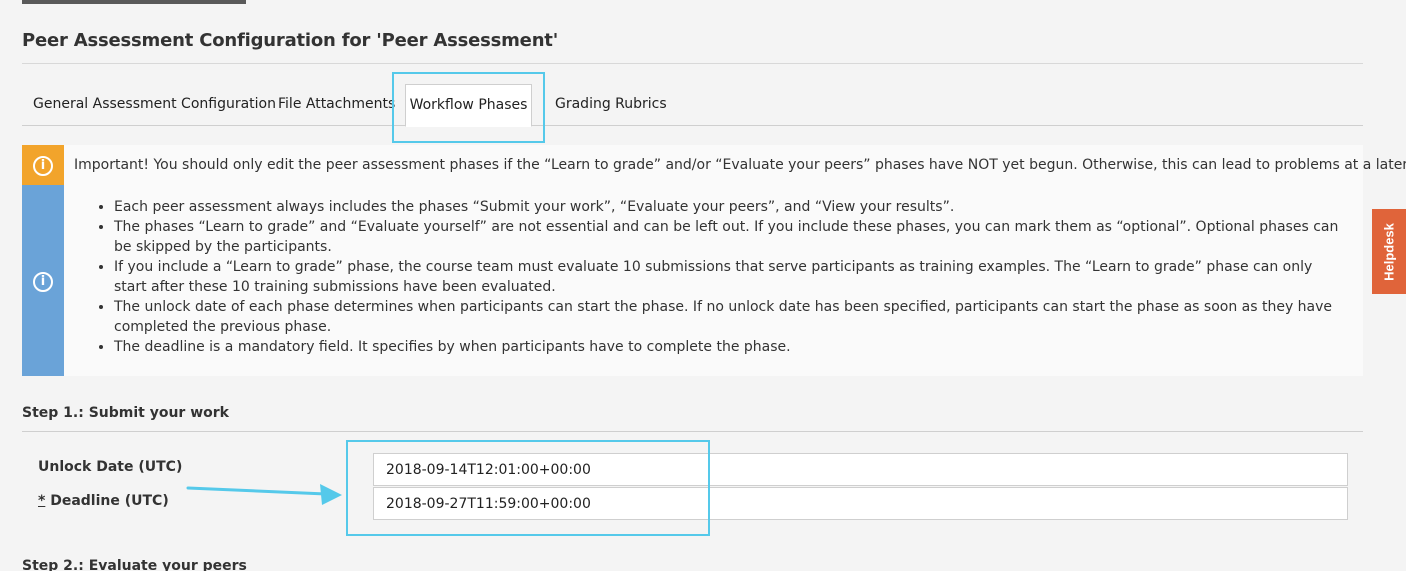 Image resolution: width=1406 pixels, height=571 pixels. I want to click on helpdesk-button: Helpdesk, so click(1389, 251).